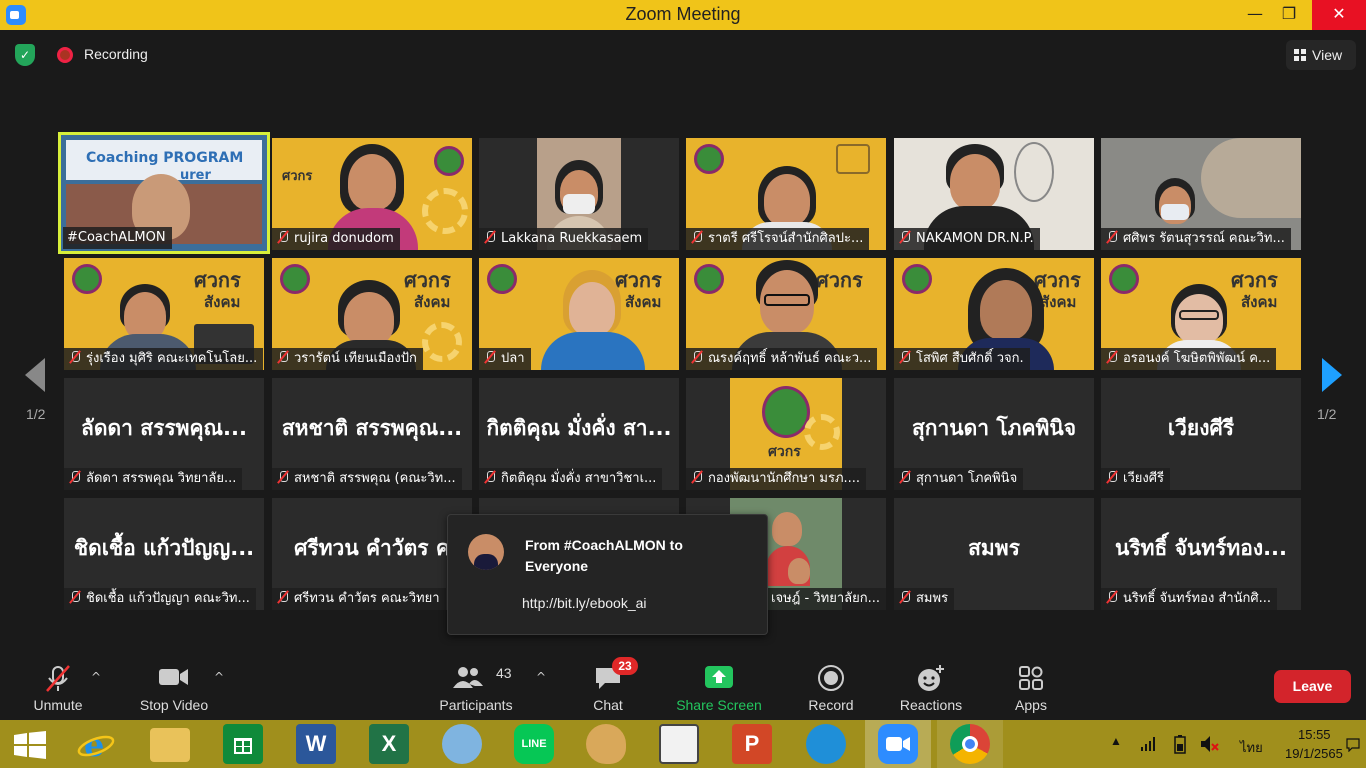 The image size is (1366, 768). I want to click on video-tile-sopit: ศวกร สังคม โสพิศ สืบศักดิ์ วจก., so click(994, 314).